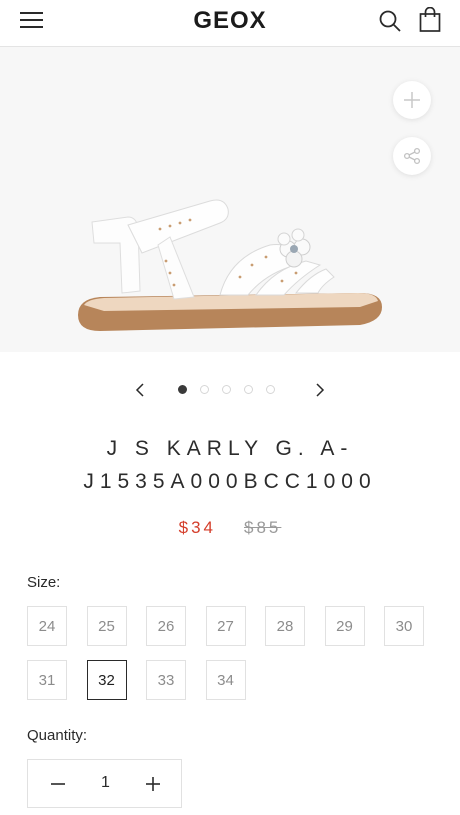  What do you see at coordinates (404, 626) in the screenshot?
I see `size-option-30: 30` at bounding box center [404, 626].